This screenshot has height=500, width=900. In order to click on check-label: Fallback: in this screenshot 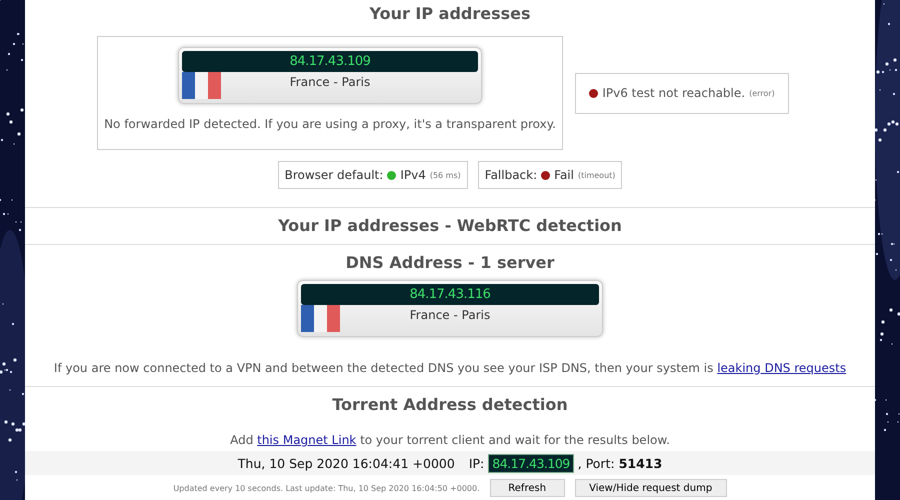, I will do `click(511, 175)`.